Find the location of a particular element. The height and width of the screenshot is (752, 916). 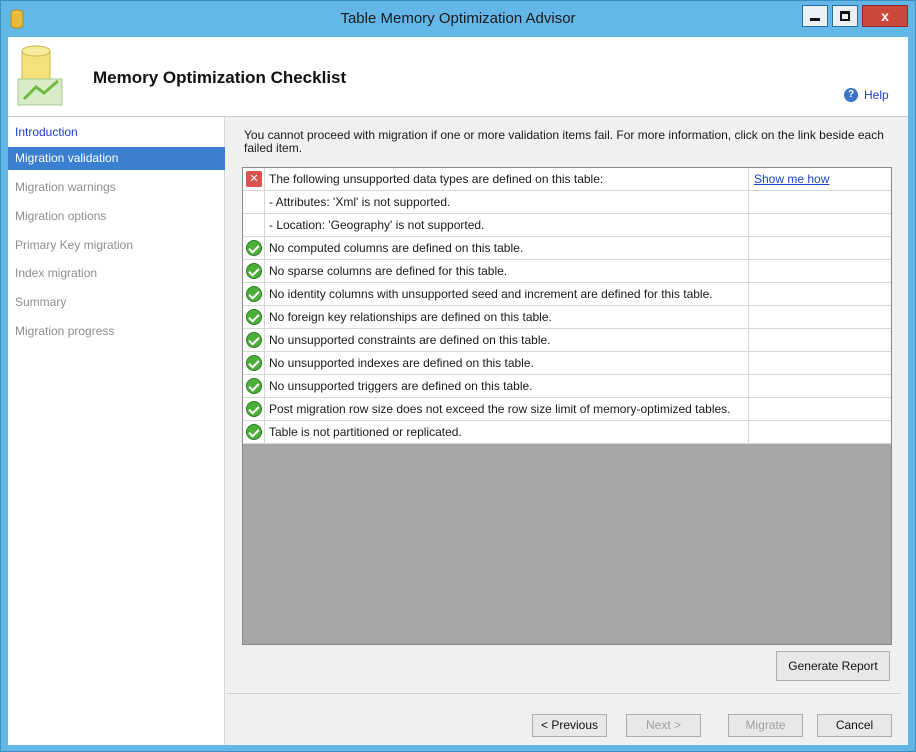

sidebar-item-migration-options: Migration options is located at coordinates (61, 216).